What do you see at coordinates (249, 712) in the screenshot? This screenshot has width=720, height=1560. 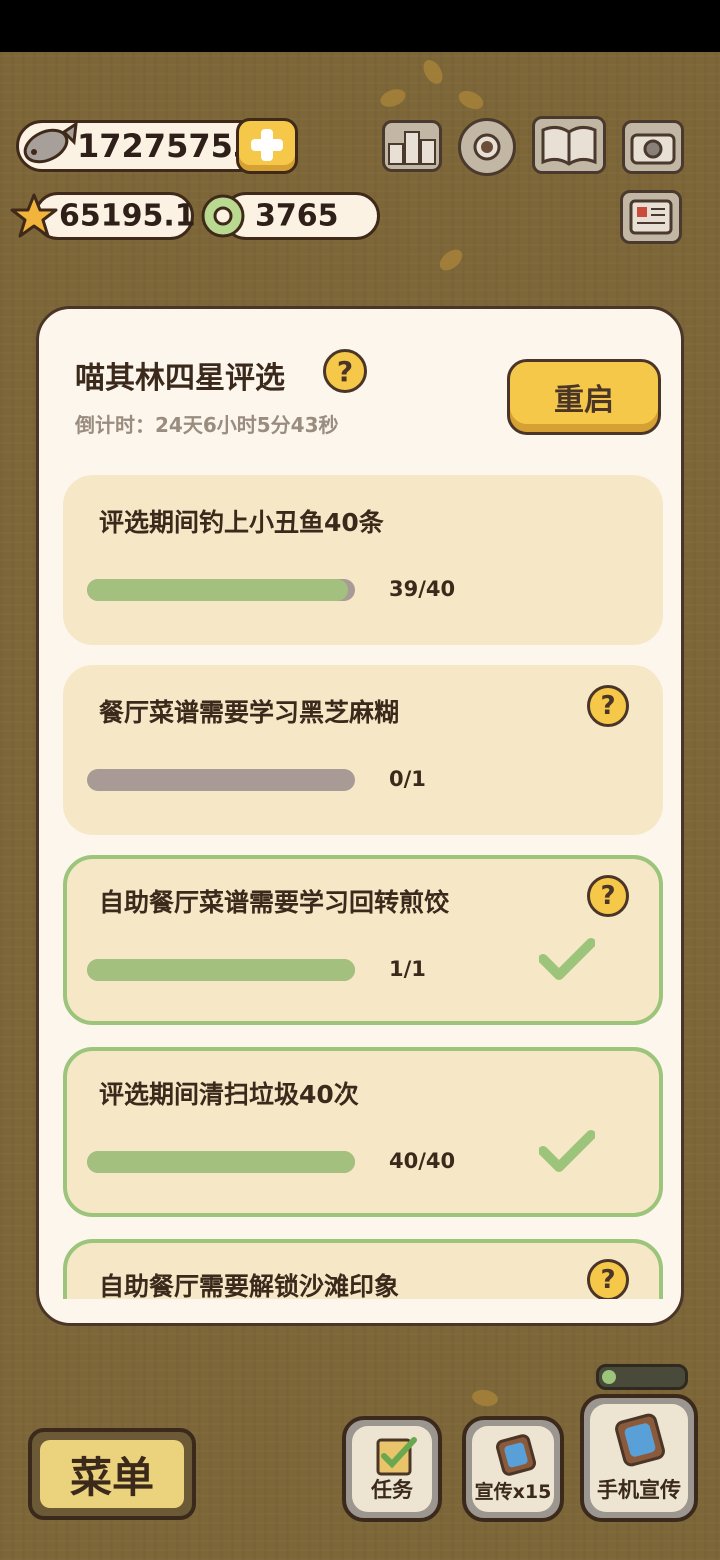 I see `task-title: 餐厅菜谱需要学习黑芝麻糊` at bounding box center [249, 712].